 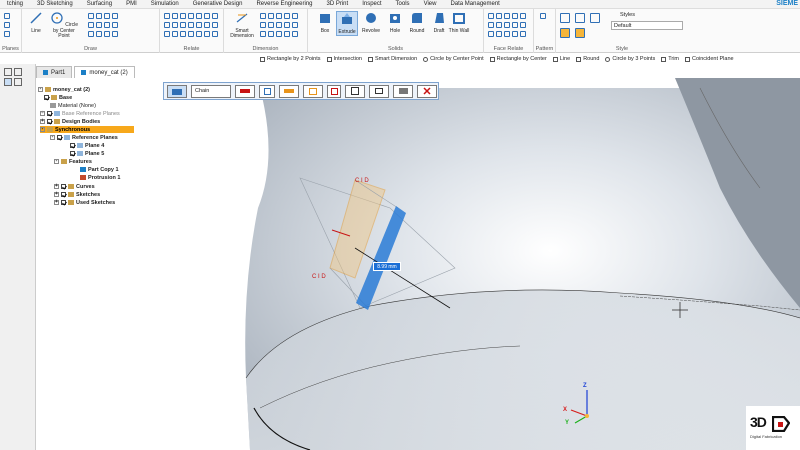 I want to click on menu-tab-view: View, so click(x=430, y=4).